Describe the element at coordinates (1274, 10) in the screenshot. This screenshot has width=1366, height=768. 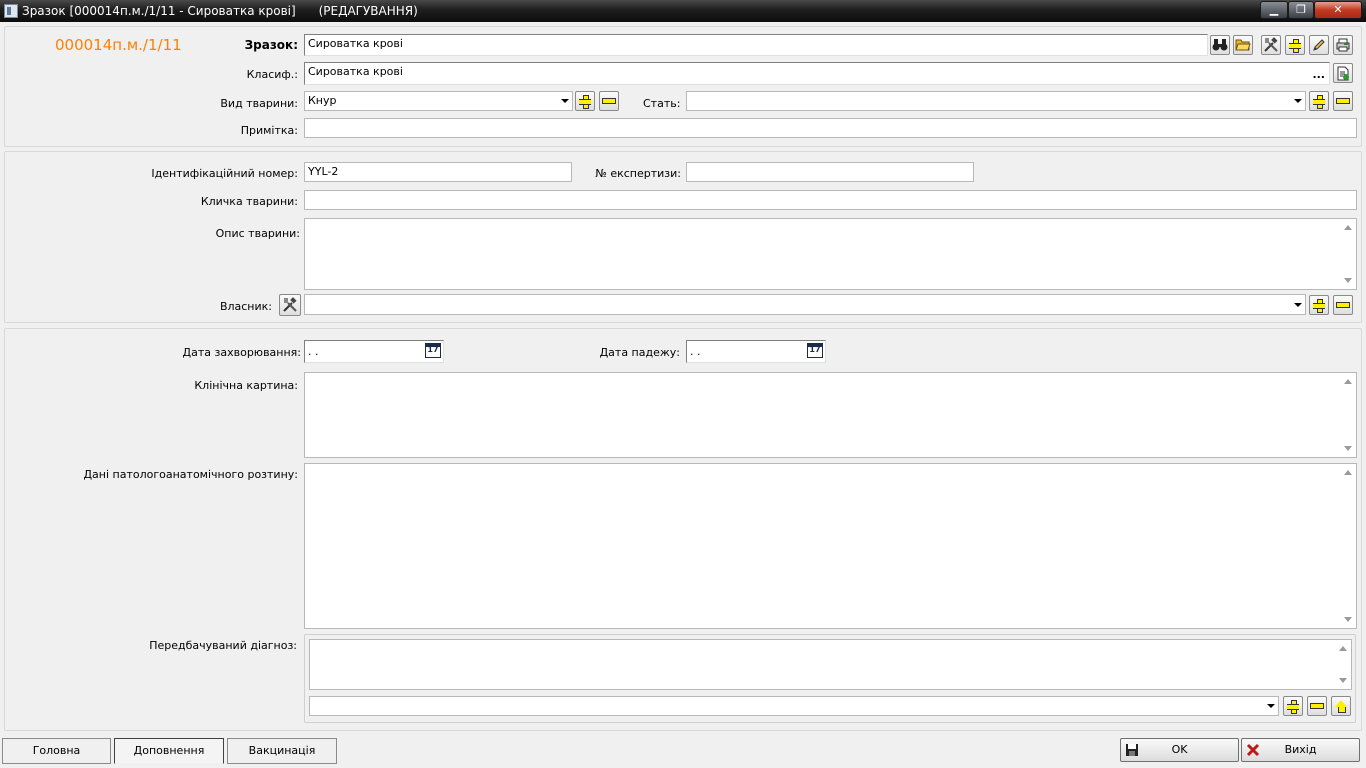
I see `minimize-button: ▁` at that location.